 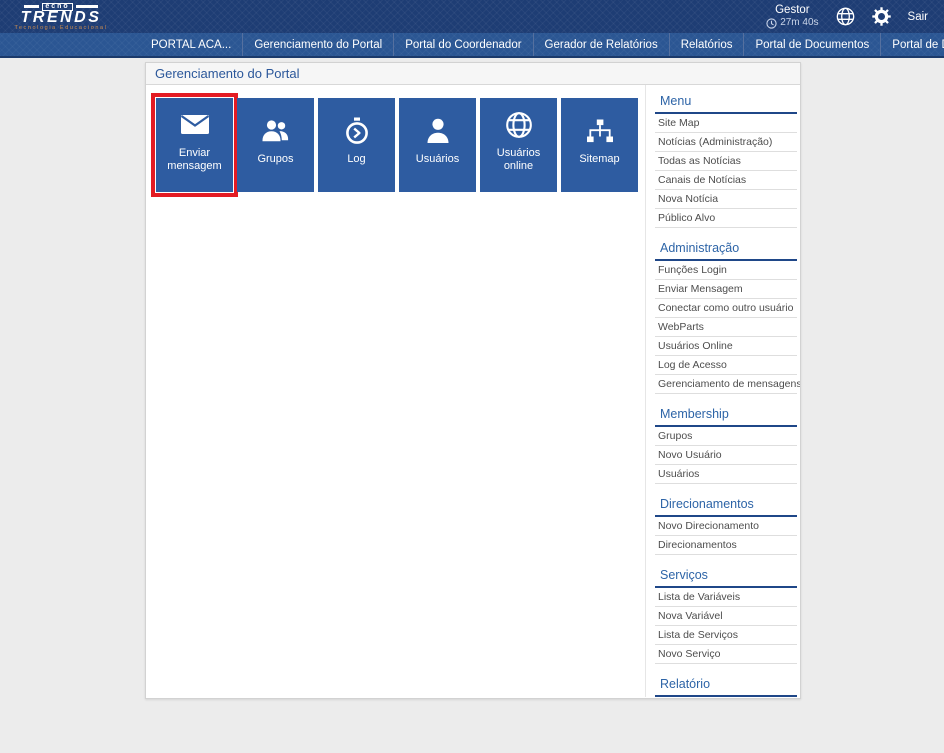 I want to click on logo-bar-left, so click(x=32, y=6).